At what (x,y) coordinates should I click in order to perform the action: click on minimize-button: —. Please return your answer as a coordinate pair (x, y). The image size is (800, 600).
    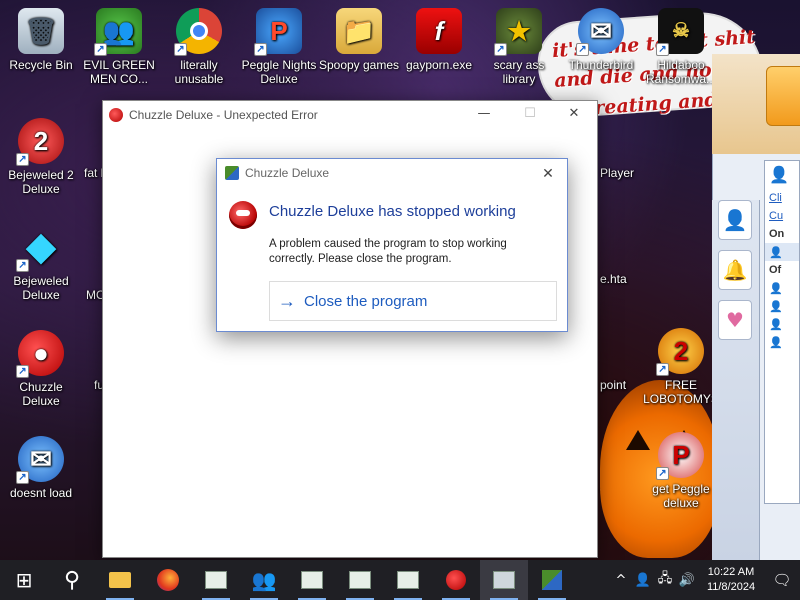
    Looking at the image, I should click on (484, 115).